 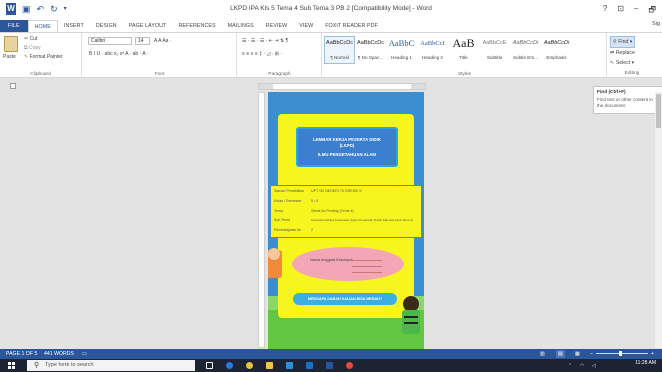 I want to click on tooltip-title: Find (Ctrl+F), so click(x=611, y=92).